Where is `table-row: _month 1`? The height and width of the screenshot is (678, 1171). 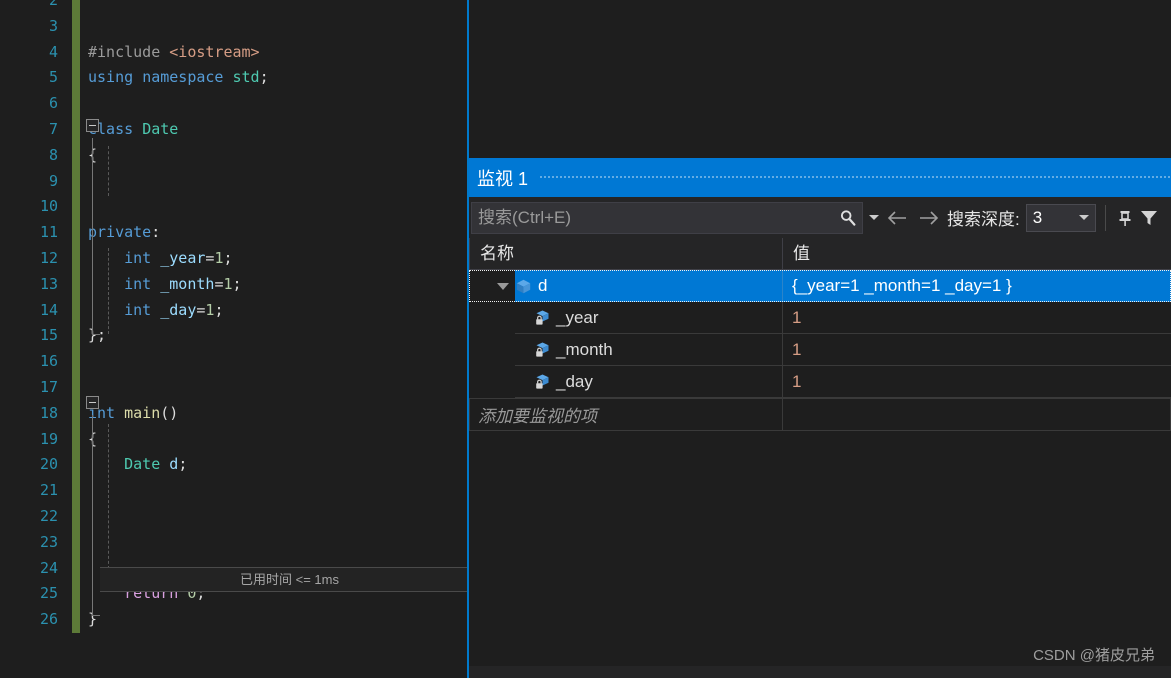 table-row: _month 1 is located at coordinates (820, 350).